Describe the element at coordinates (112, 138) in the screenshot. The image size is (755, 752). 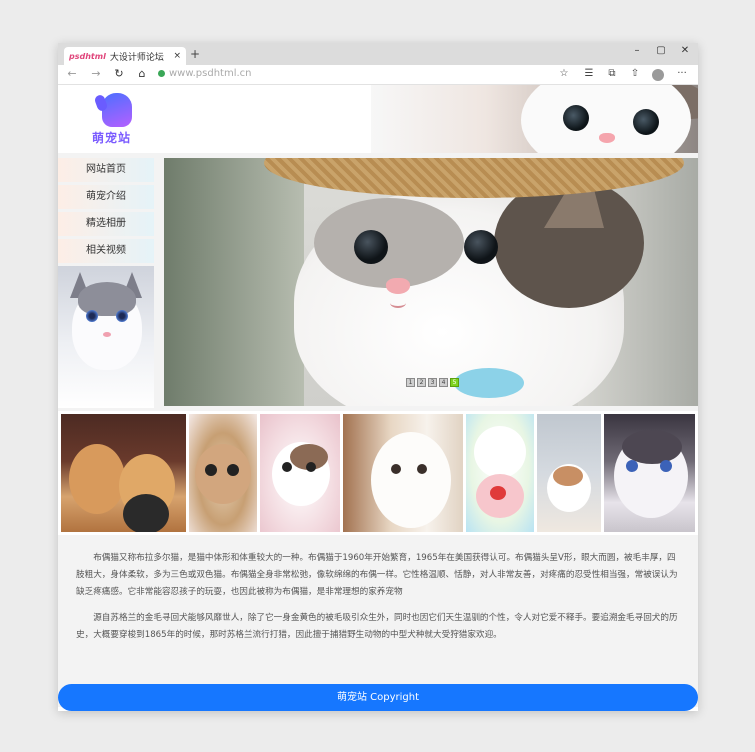
I see `logo-text: 萌宠站` at that location.